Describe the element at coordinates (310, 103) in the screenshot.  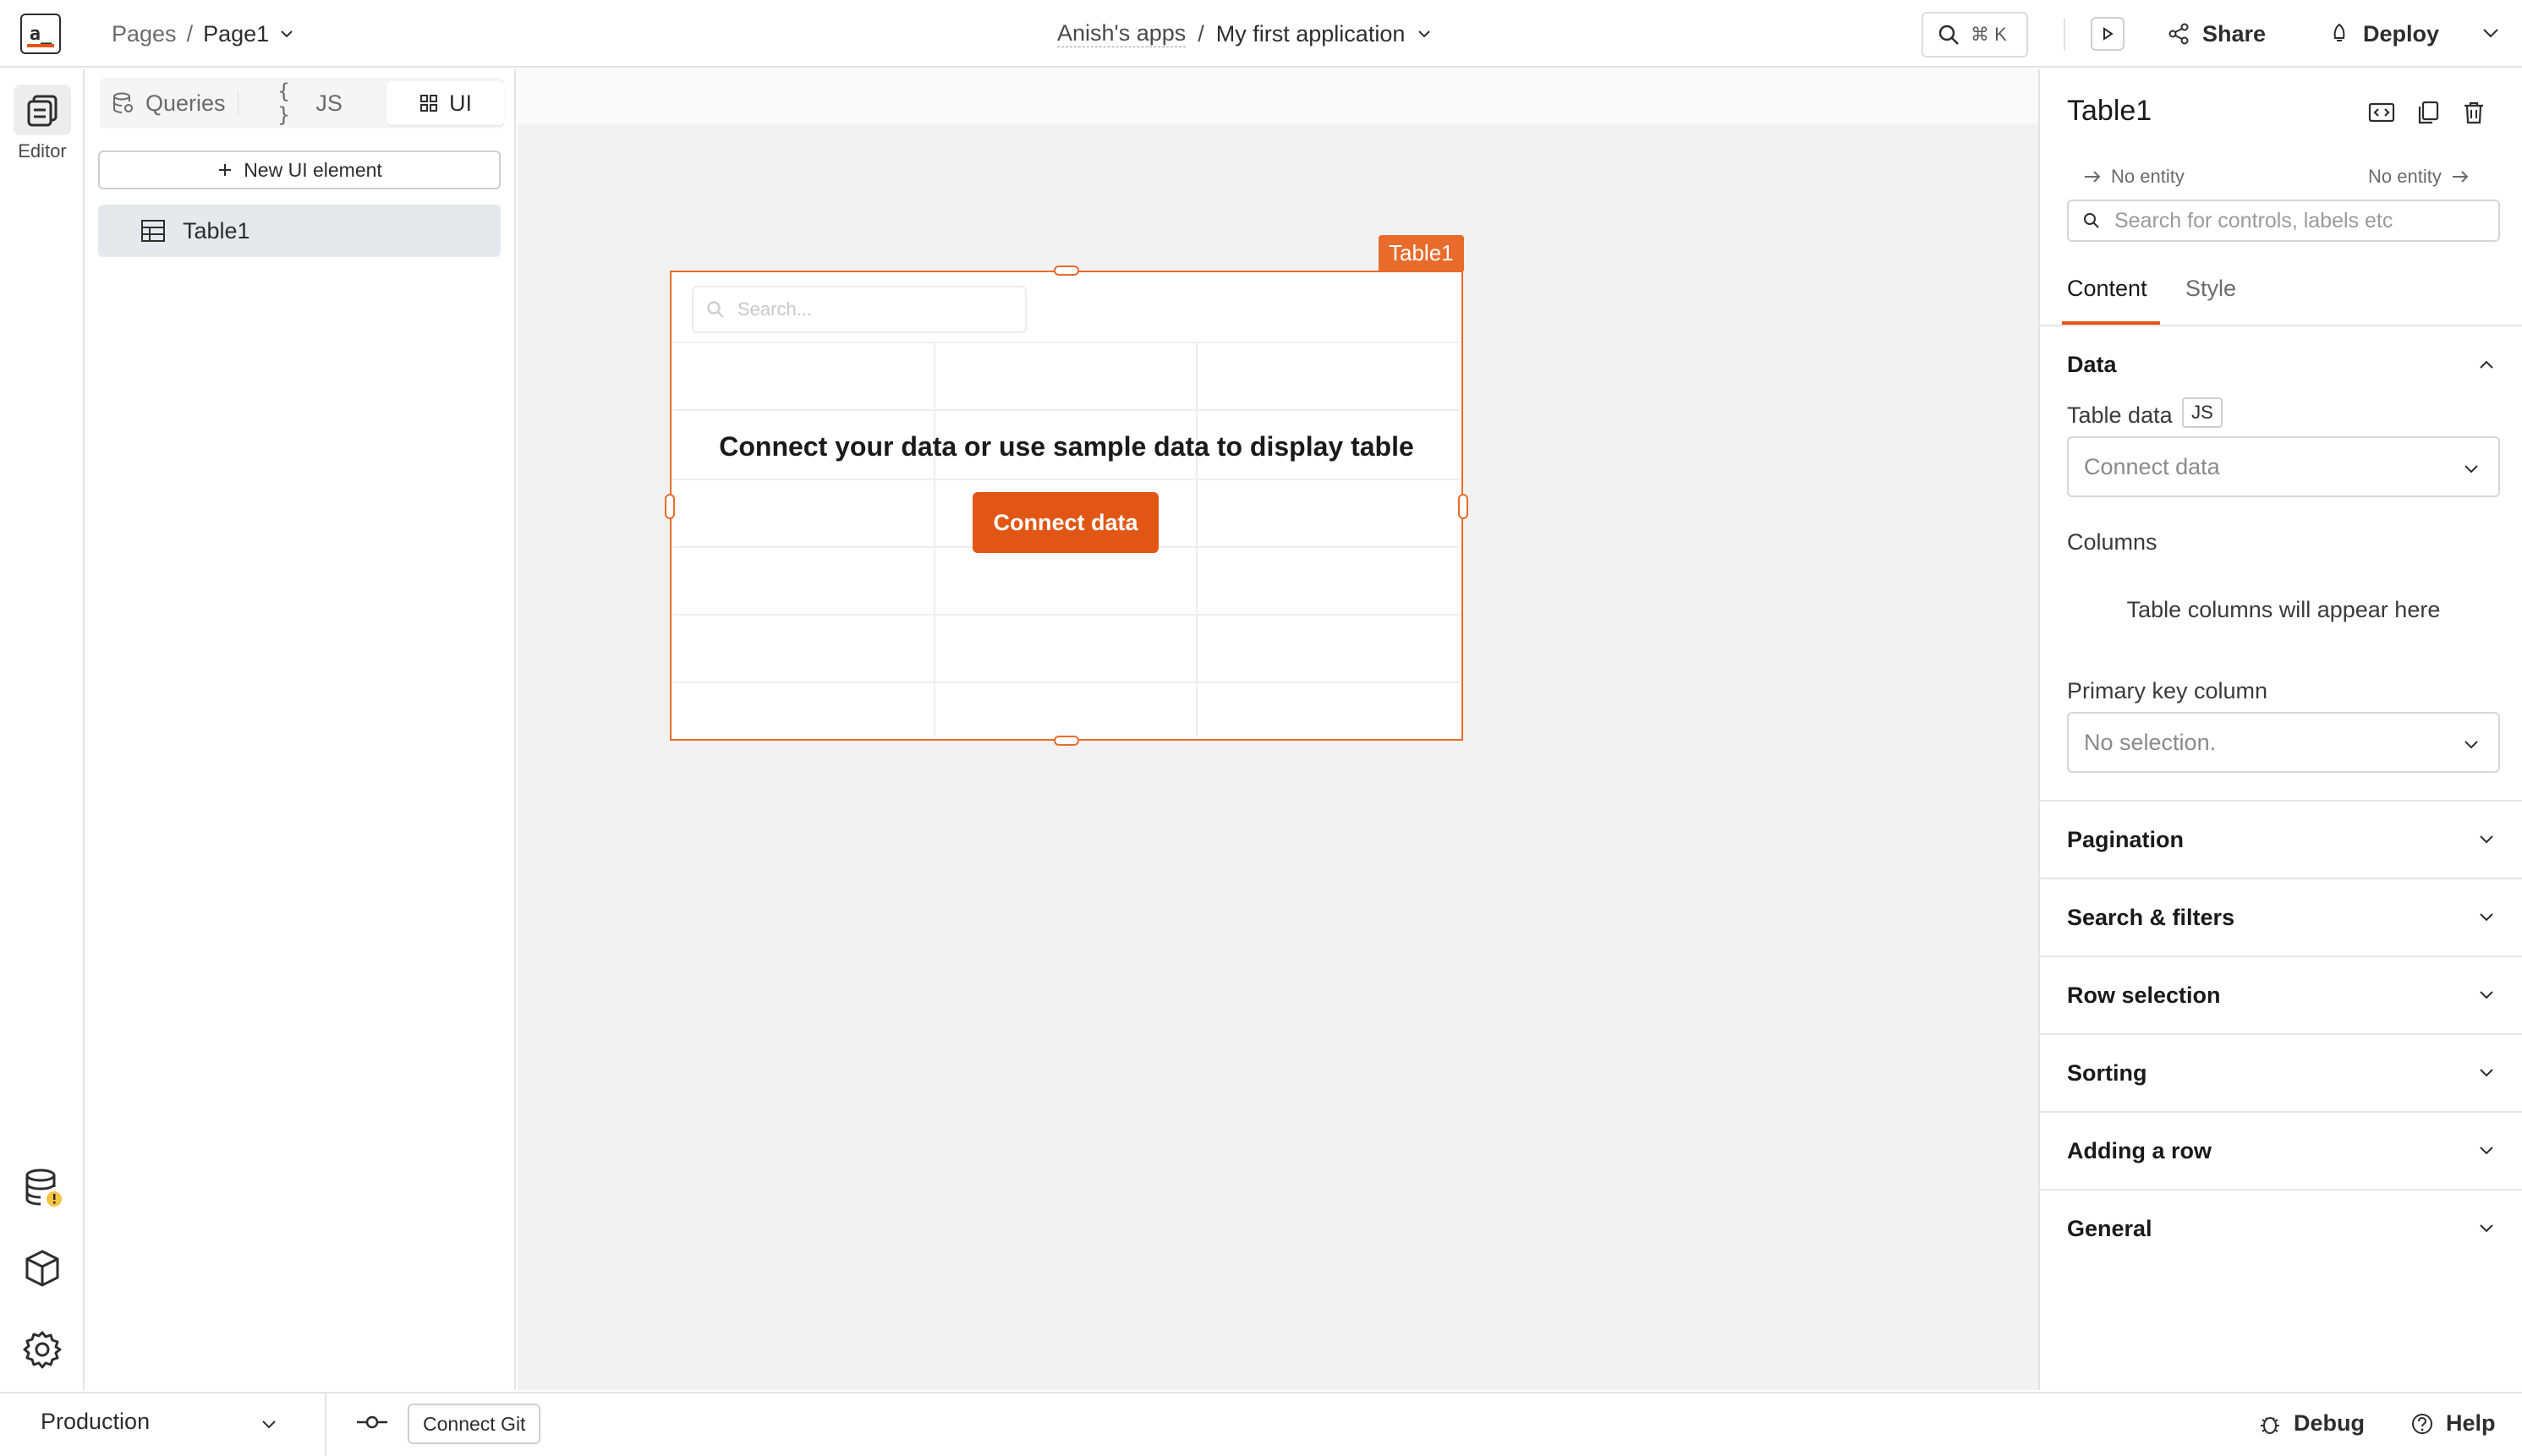
I see `tab-js: { } JS` at that location.